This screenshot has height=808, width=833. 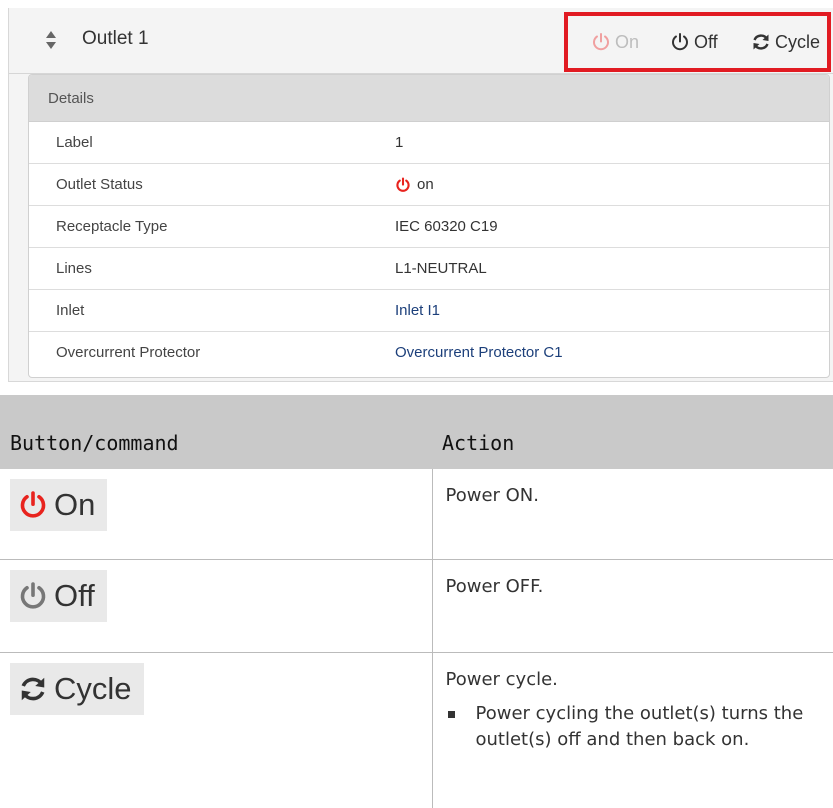 What do you see at coordinates (51, 40) in the screenshot?
I see `sort-icon` at bounding box center [51, 40].